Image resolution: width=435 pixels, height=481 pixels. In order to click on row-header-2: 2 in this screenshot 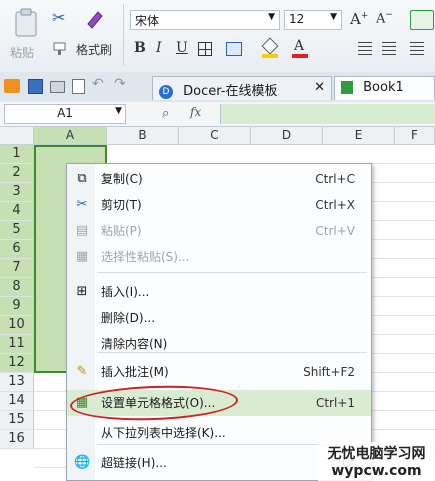, I will do `click(17, 173)`.